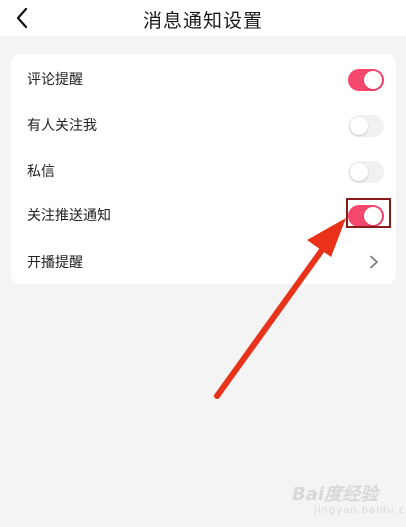 Image resolution: width=406 pixels, height=527 pixels. I want to click on follow-me-toggle, so click(366, 126).